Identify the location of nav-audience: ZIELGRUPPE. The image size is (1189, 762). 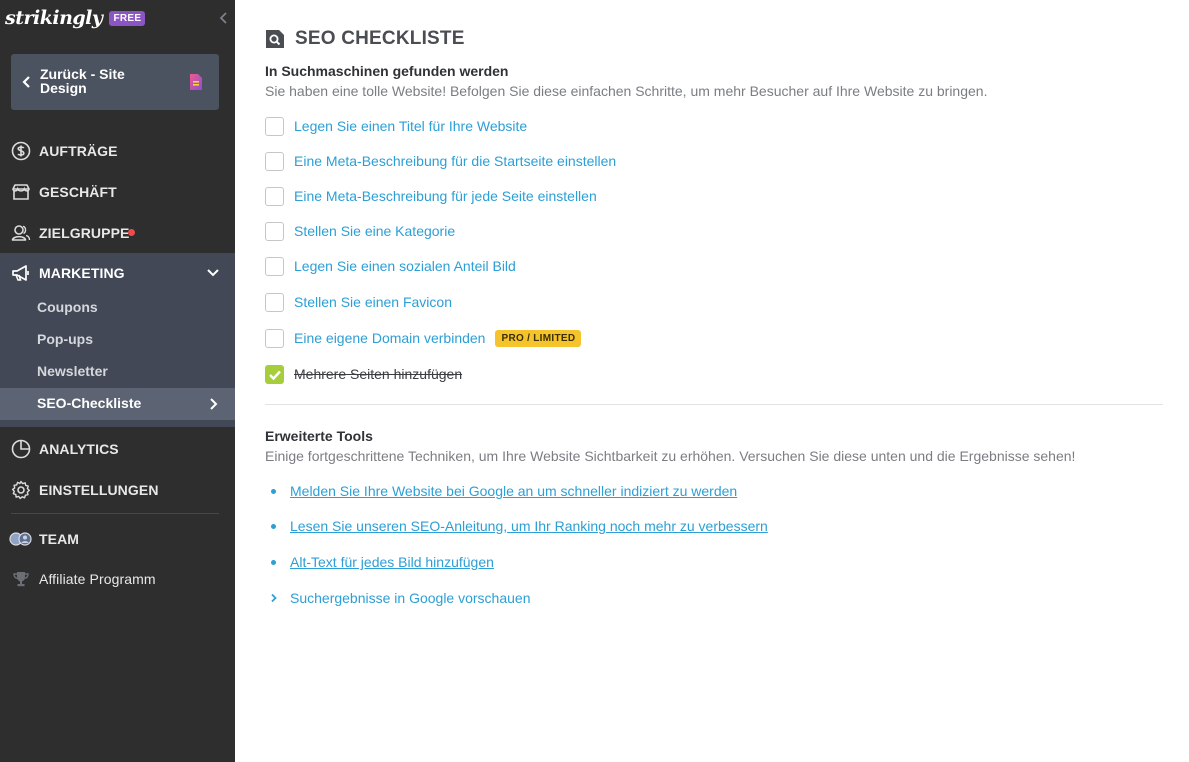
(117, 233).